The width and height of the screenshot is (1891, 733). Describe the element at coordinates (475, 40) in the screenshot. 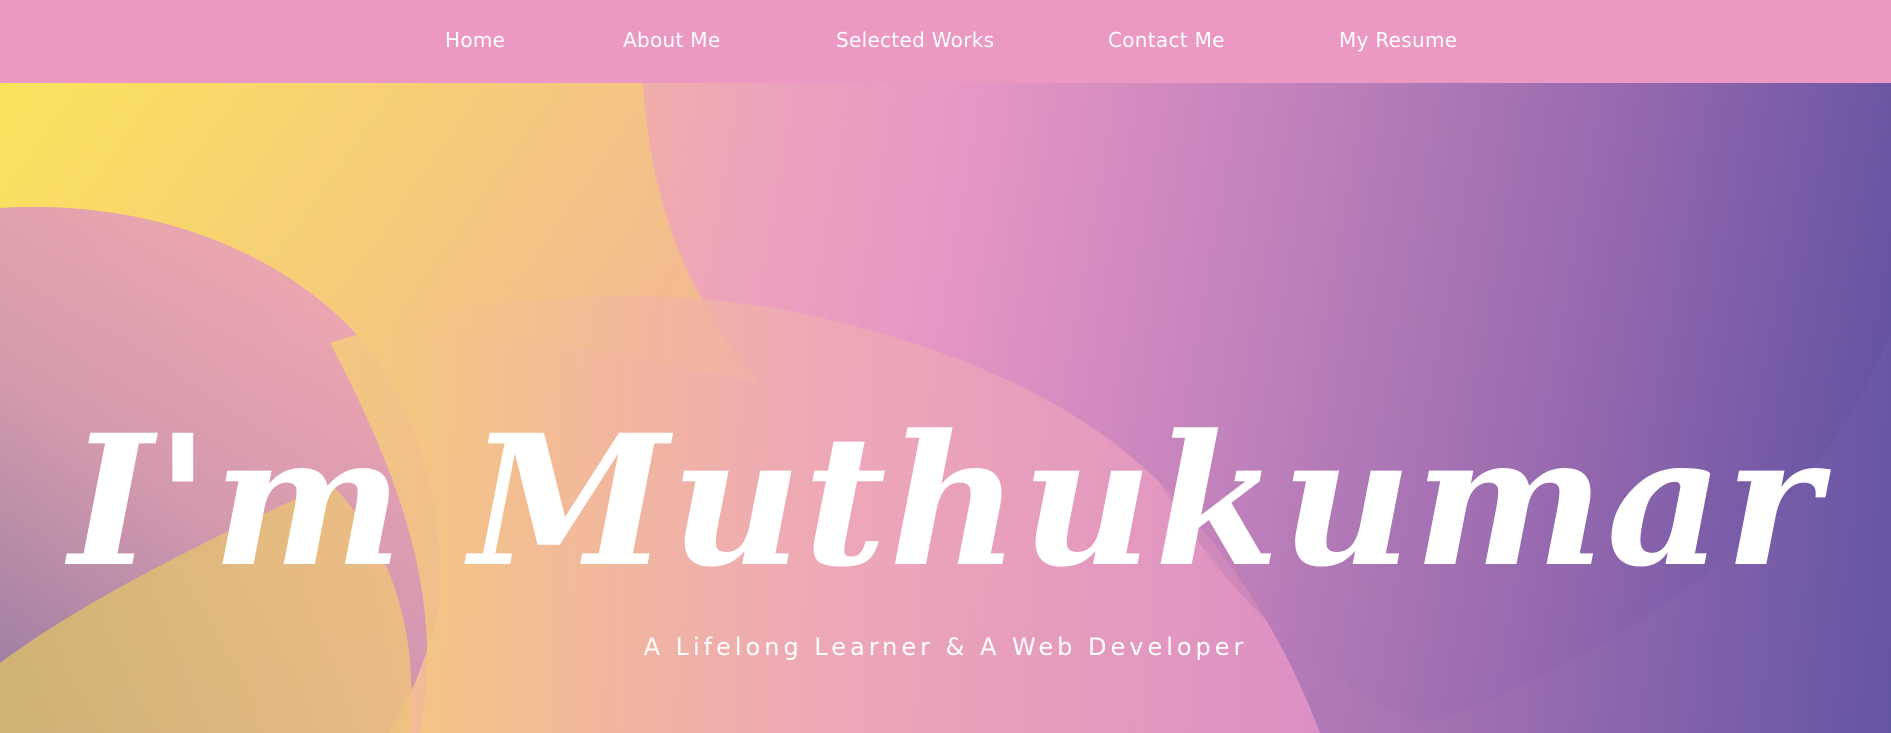

I see `nav-link-home: Home` at that location.